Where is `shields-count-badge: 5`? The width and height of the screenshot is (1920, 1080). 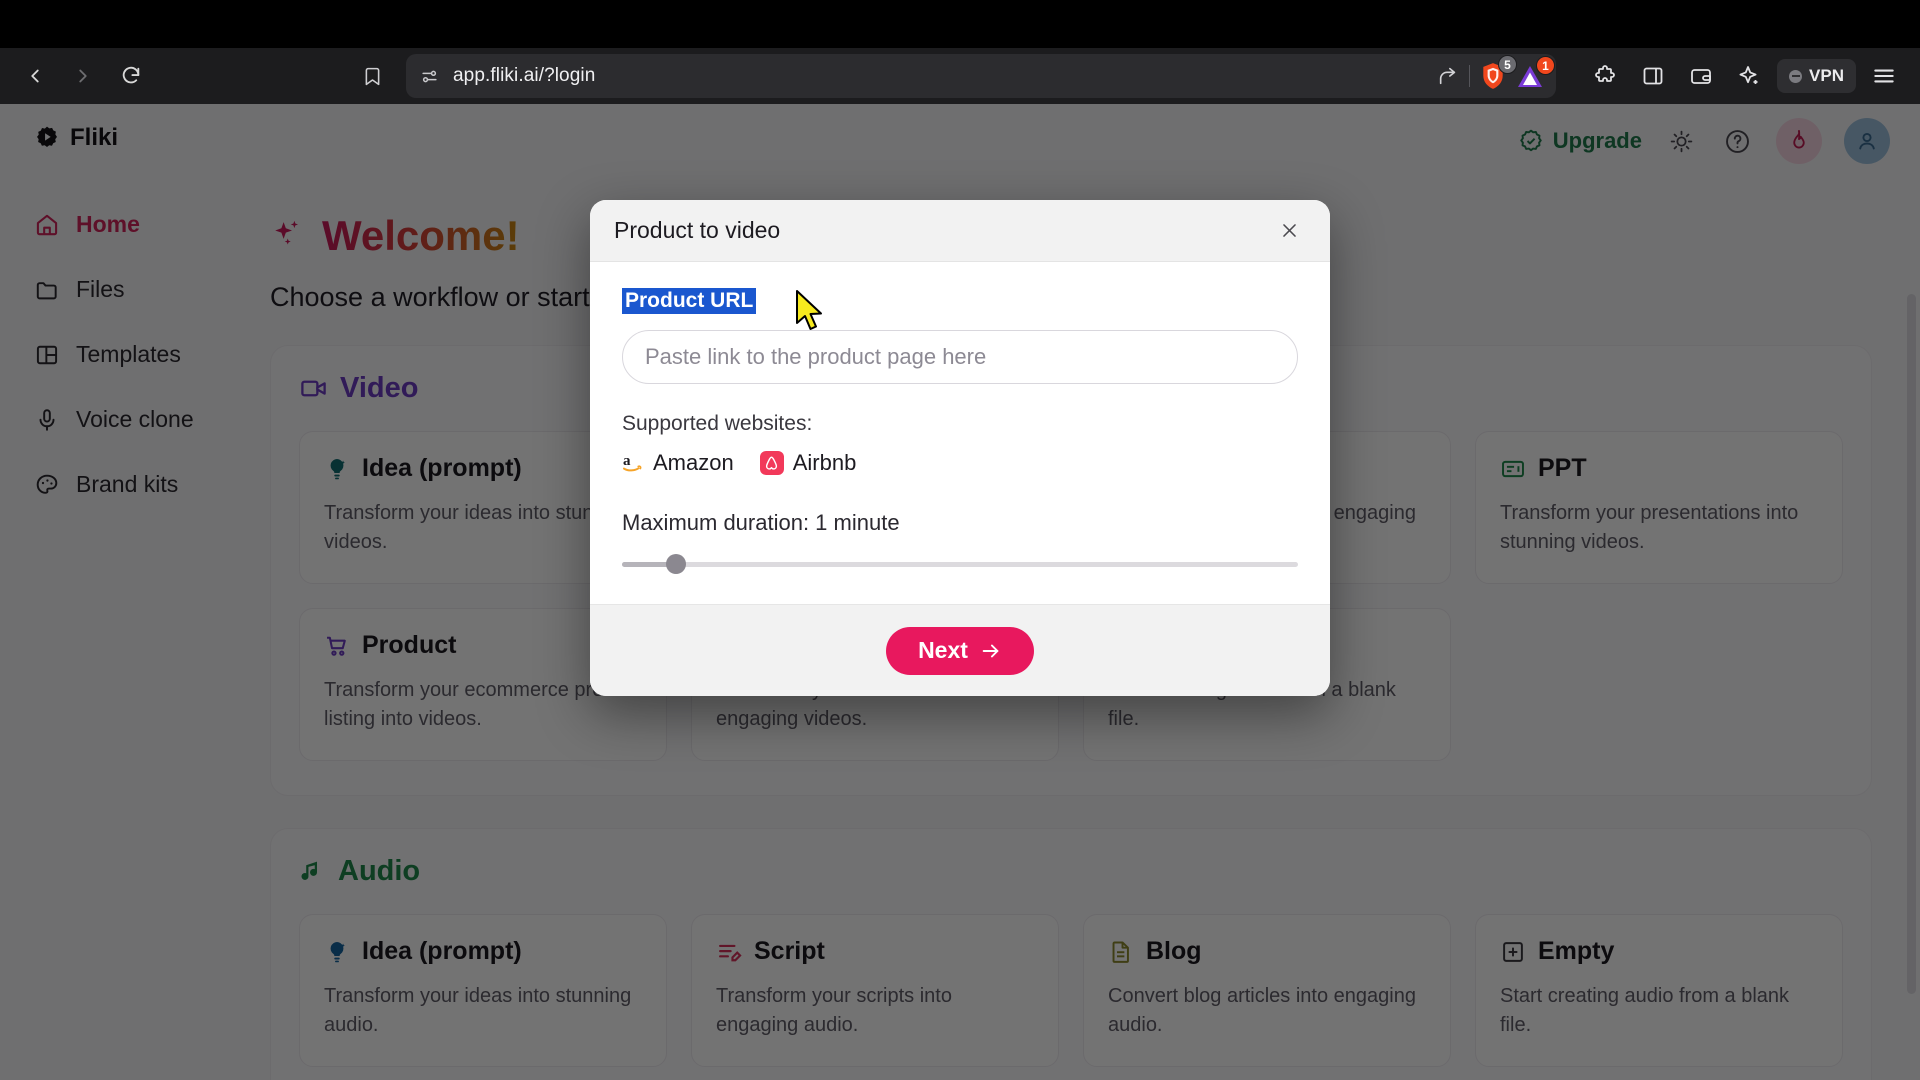
shields-count-badge: 5 is located at coordinates (1507, 64).